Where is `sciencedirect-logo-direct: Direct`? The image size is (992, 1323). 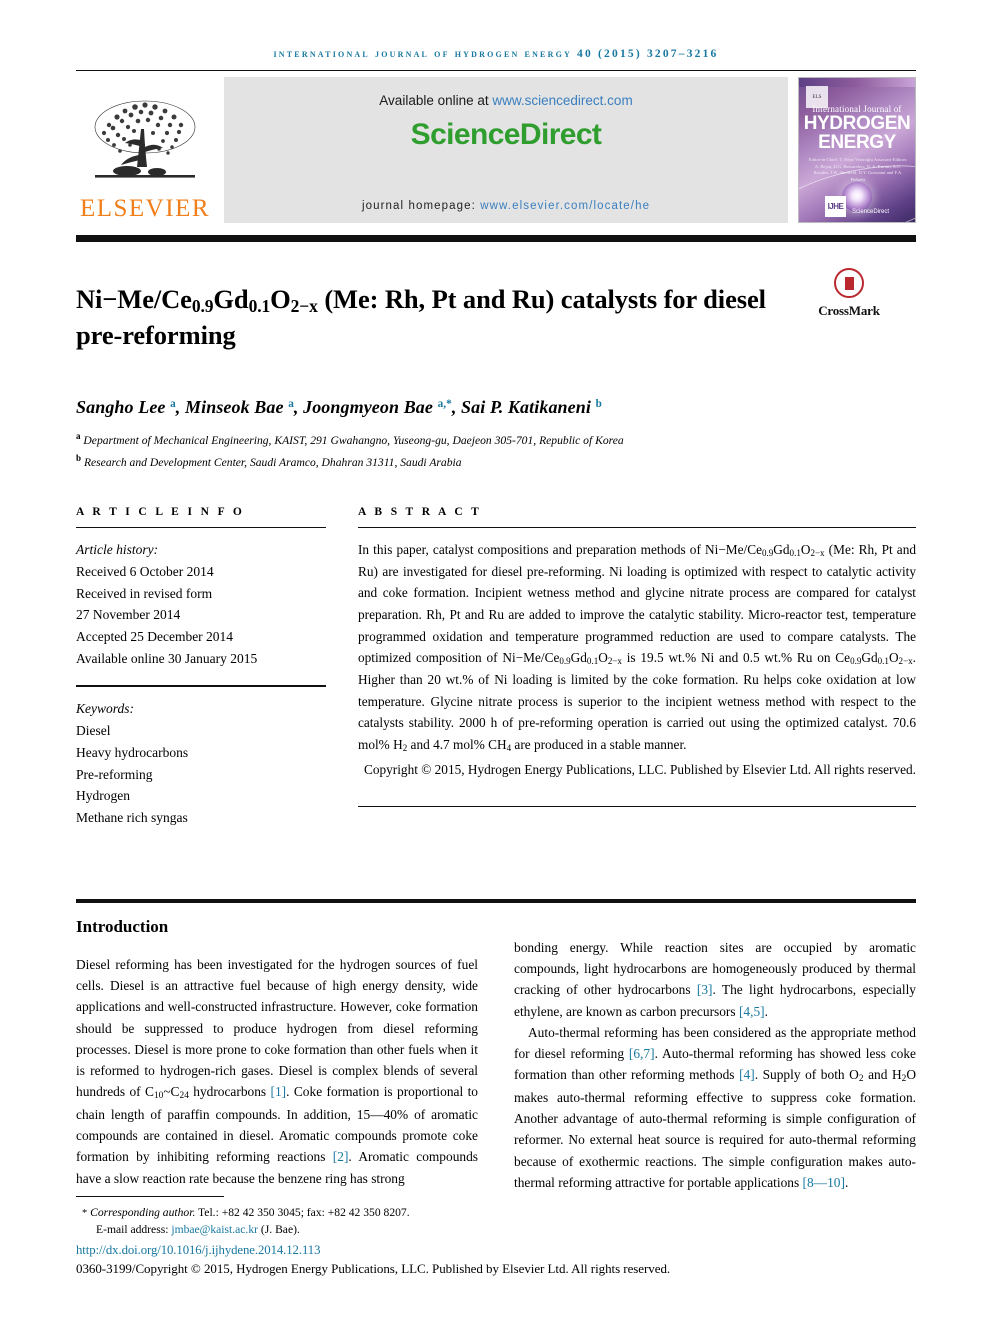 sciencedirect-logo-direct: Direct is located at coordinates (560, 134).